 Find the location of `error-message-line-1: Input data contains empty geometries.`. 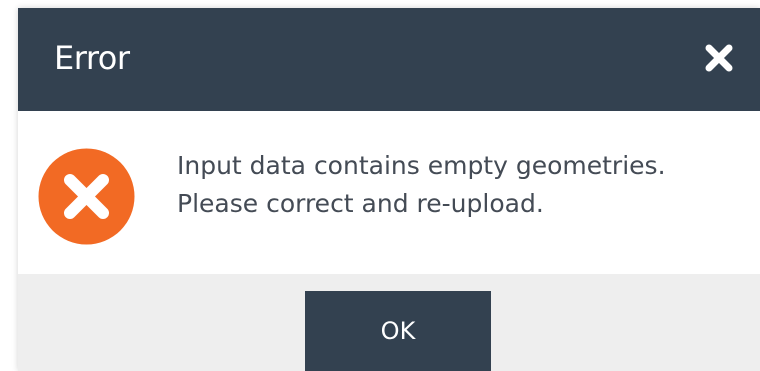

error-message-line-1: Input data contains empty geometries. is located at coordinates (421, 165).